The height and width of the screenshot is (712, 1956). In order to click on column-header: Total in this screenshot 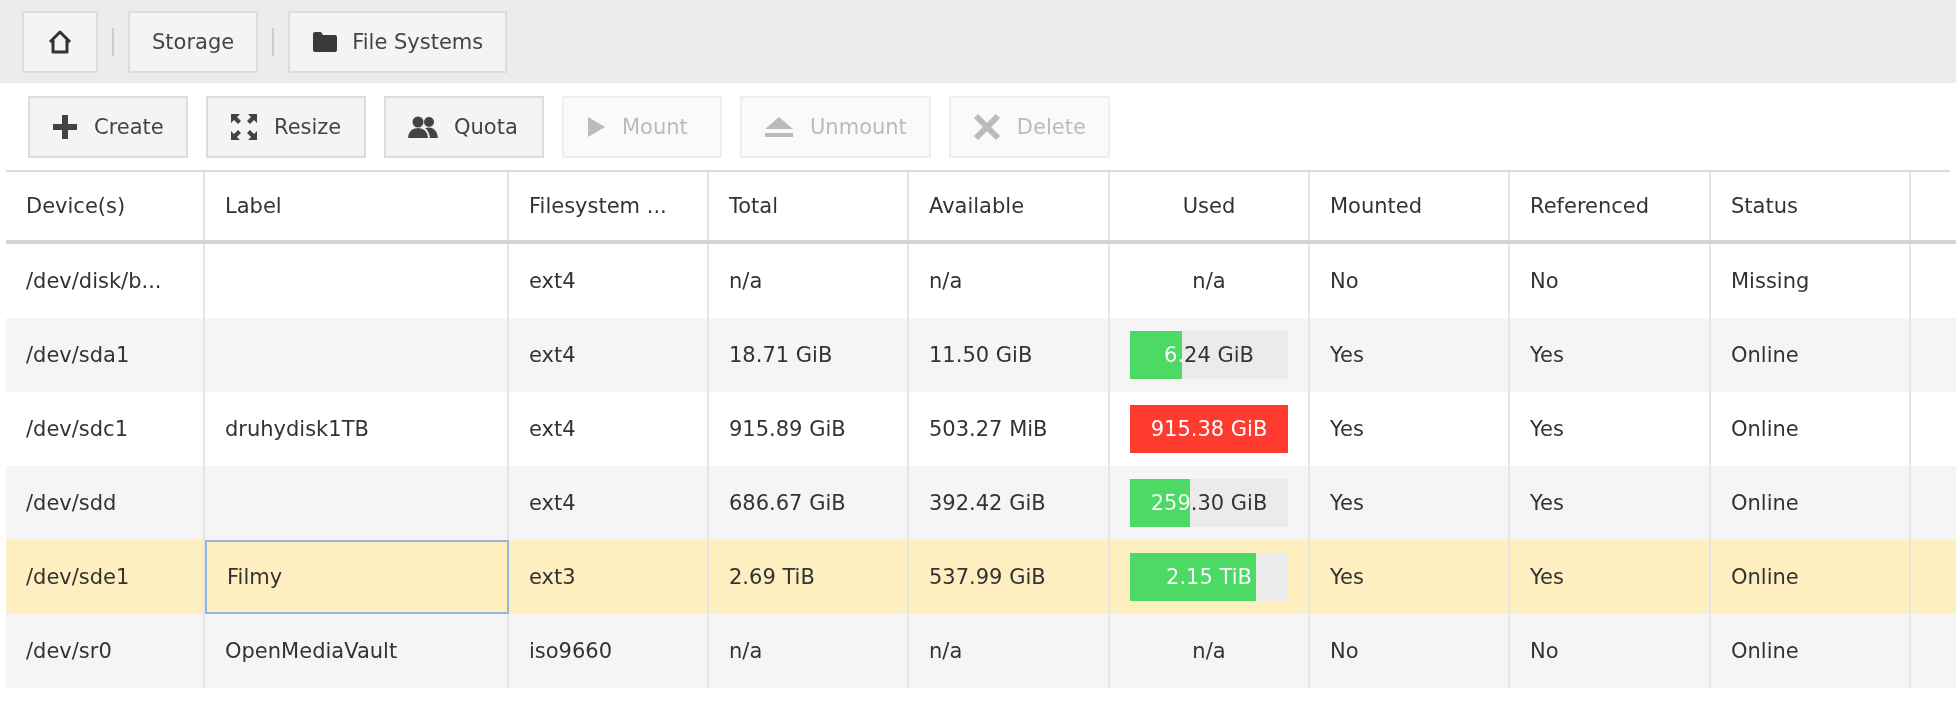, I will do `click(809, 206)`.